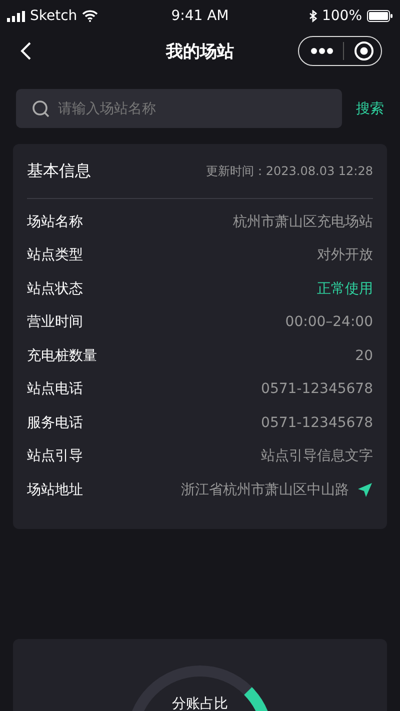 The width and height of the screenshot is (400, 711). Describe the element at coordinates (340, 51) in the screenshot. I see `capsule-menu` at that location.